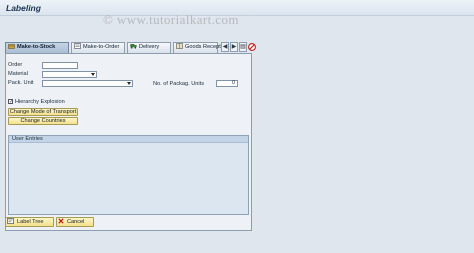 Image resolution: width=474 pixels, height=253 pixels. Describe the element at coordinates (133, 46) in the screenshot. I see `truck-icon` at that location.